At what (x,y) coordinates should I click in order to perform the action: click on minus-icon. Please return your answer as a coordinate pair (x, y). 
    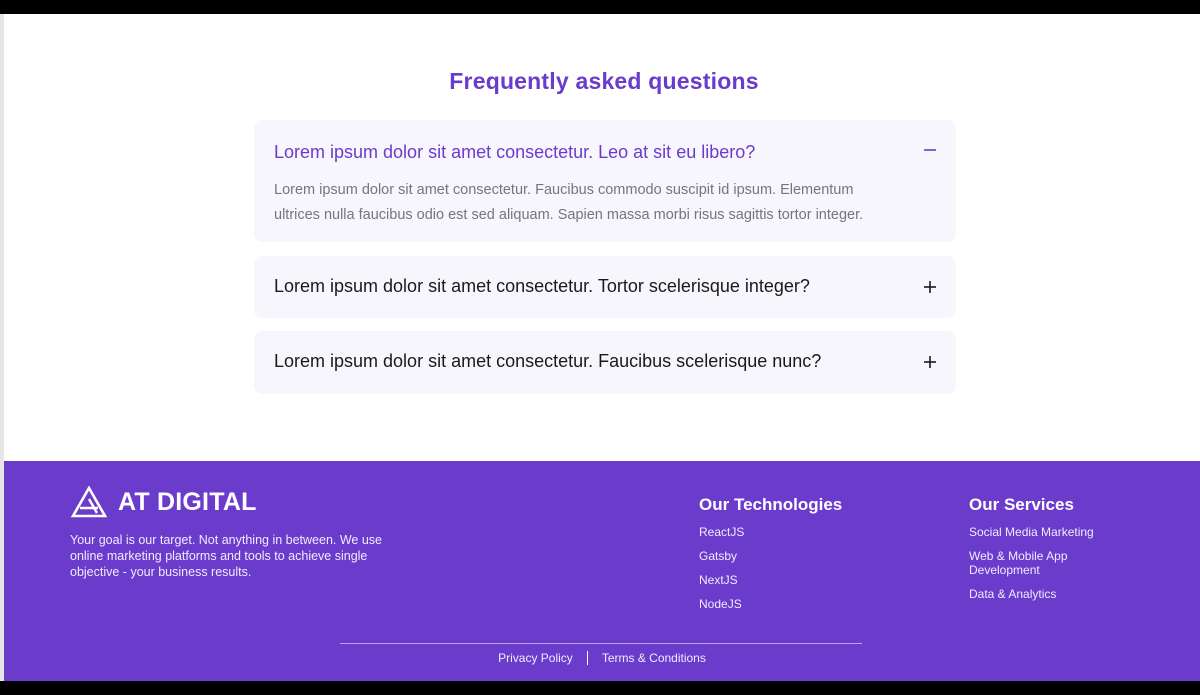
    Looking at the image, I should click on (930, 150).